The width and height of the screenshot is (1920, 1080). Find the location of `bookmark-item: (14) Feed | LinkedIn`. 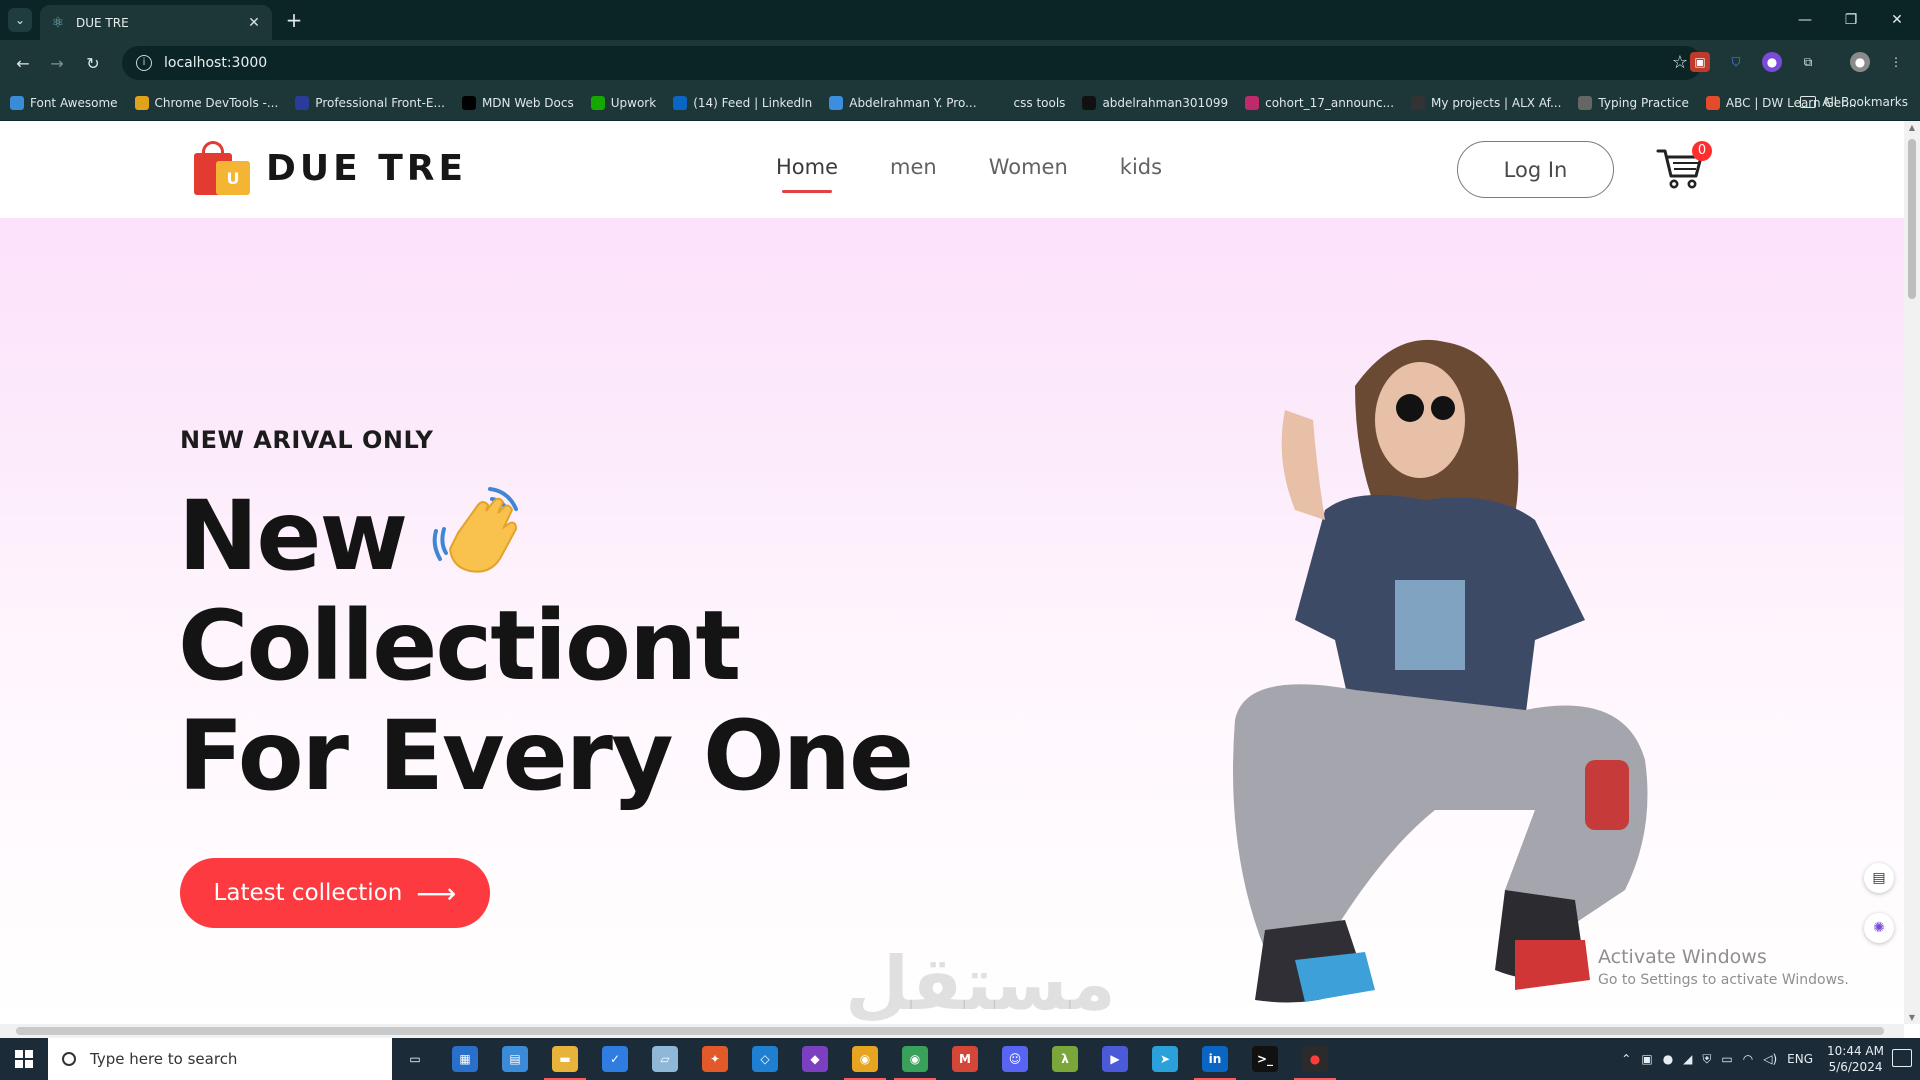

bookmark-item: (14) Feed | LinkedIn is located at coordinates (742, 102).